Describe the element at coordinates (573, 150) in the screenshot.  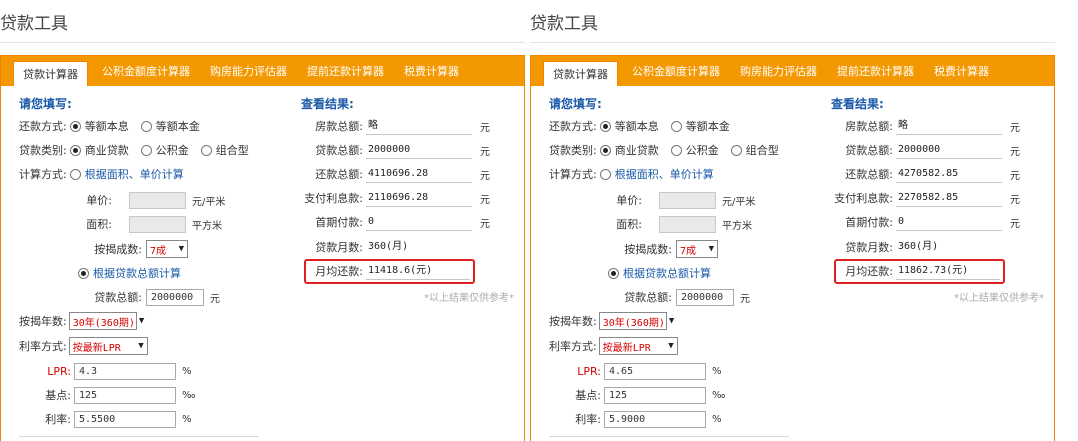
I see `loan-type-label: 贷款类别:` at that location.